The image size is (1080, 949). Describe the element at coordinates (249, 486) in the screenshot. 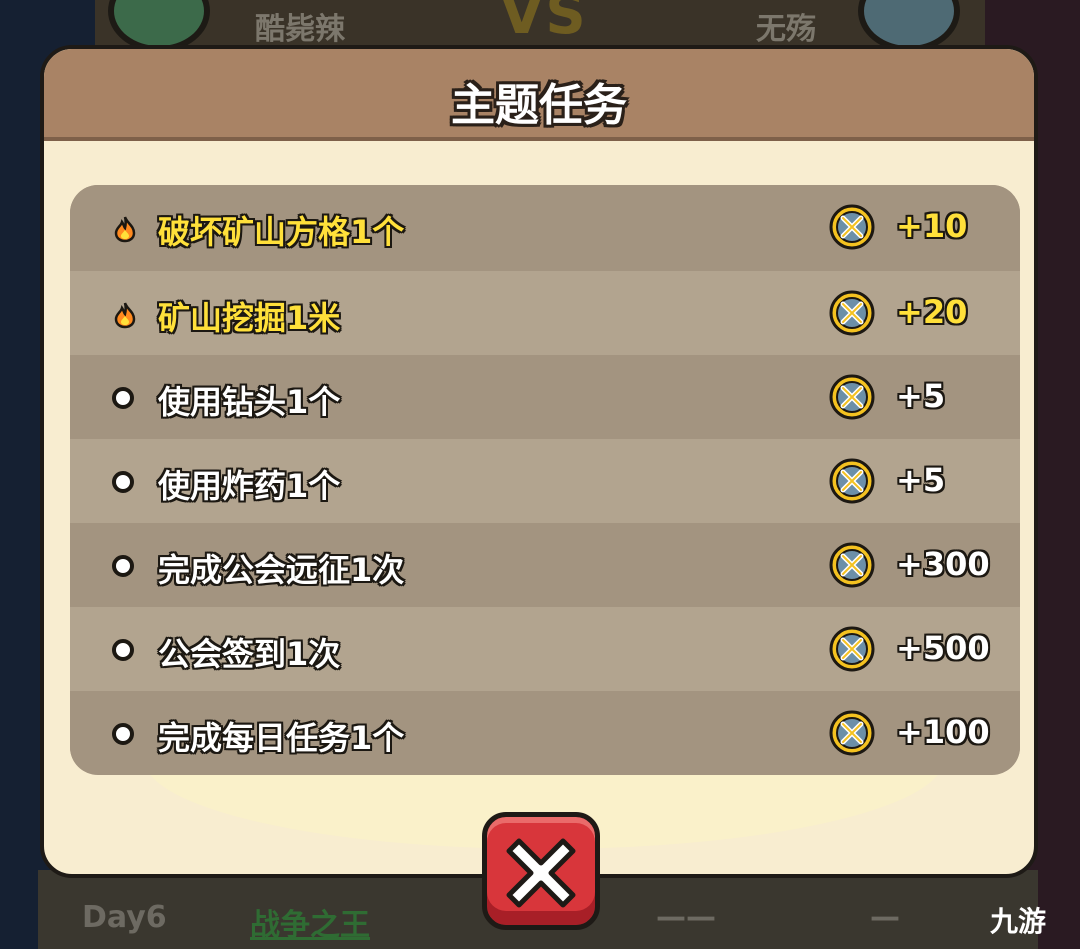

I see `task-label: 使用炸药1个` at that location.